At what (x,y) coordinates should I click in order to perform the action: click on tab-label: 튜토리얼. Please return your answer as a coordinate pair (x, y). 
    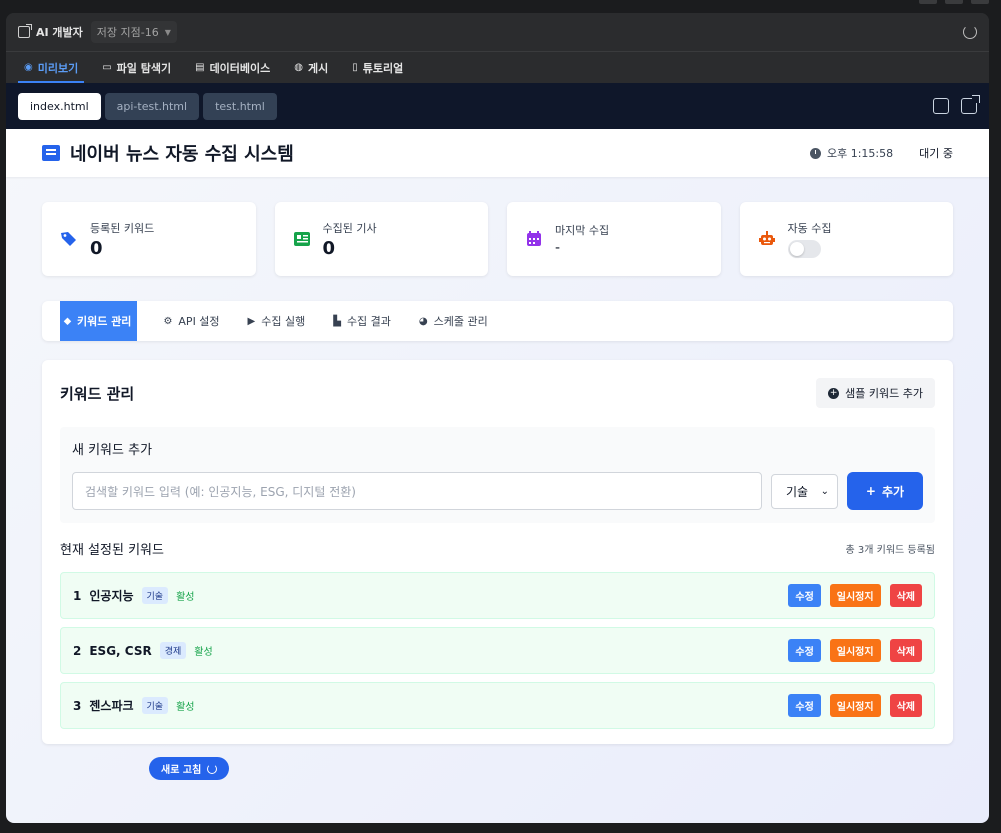
    Looking at the image, I should click on (383, 68).